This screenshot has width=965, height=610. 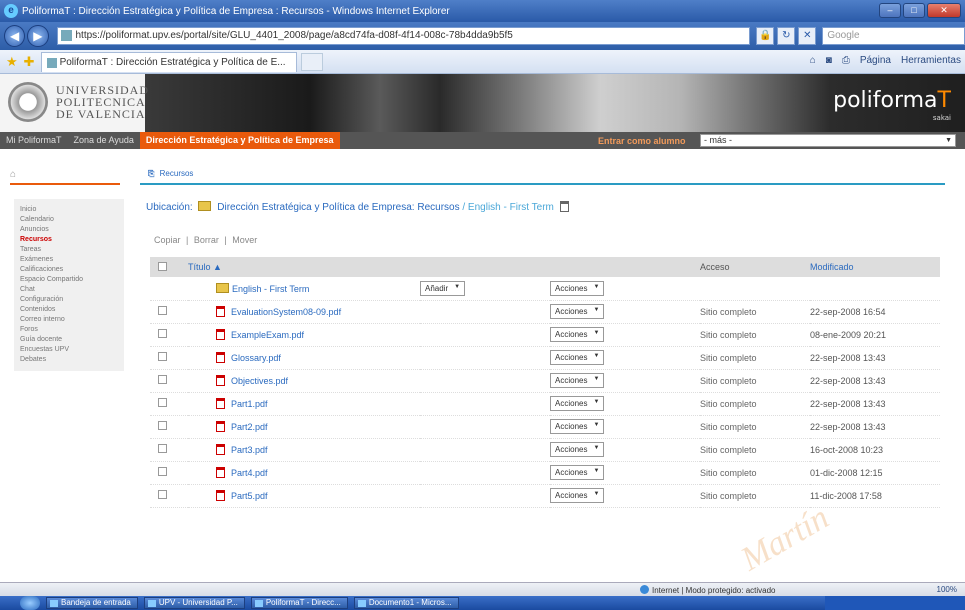 I want to click on print-folder-icon, so click(x=564, y=206).